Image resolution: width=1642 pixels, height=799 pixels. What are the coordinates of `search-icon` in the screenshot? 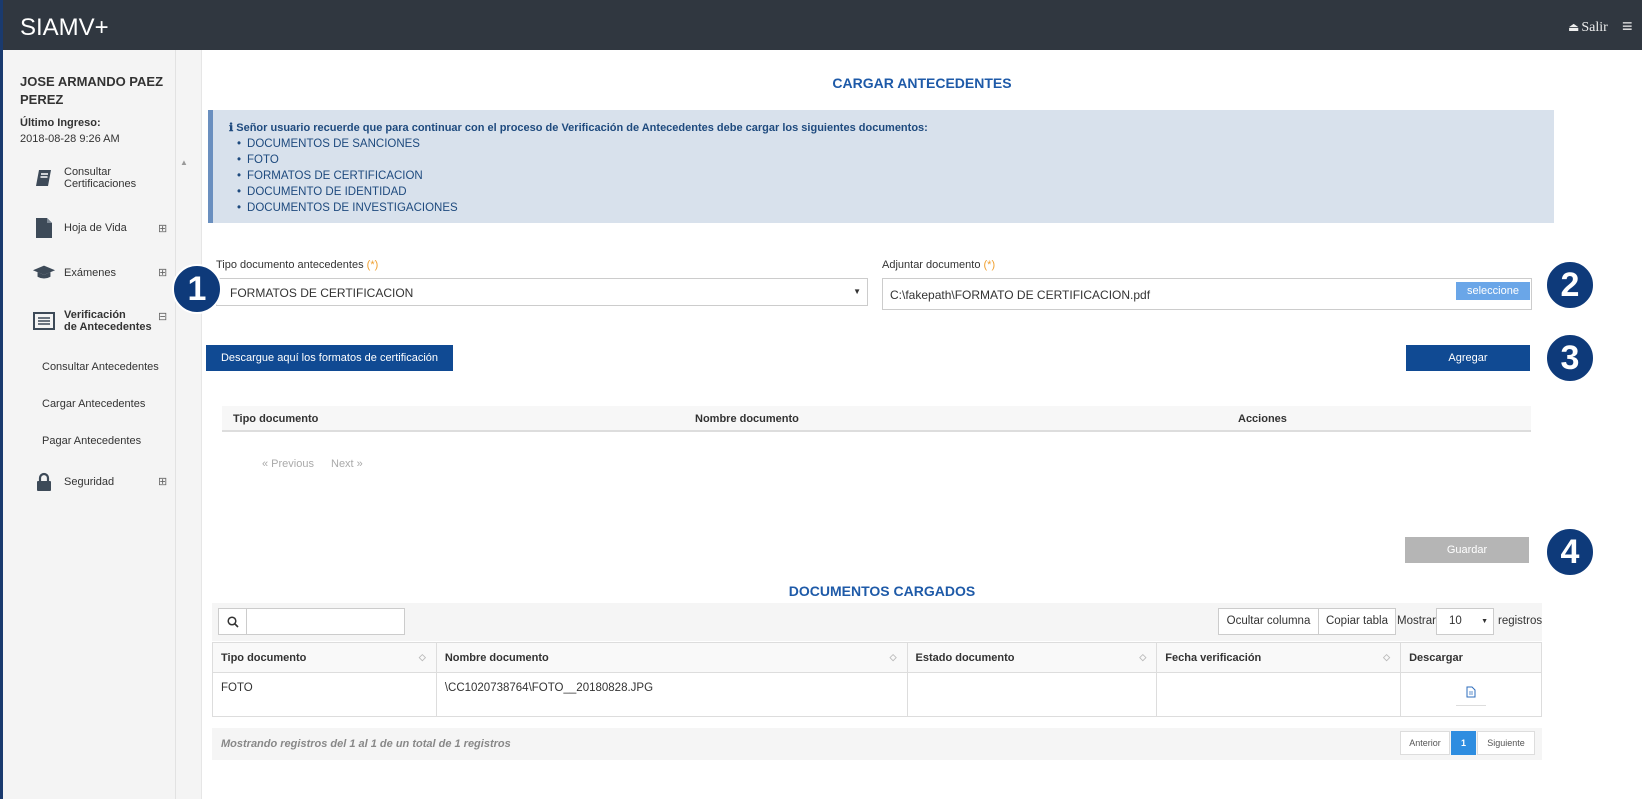 It's located at (233, 621).